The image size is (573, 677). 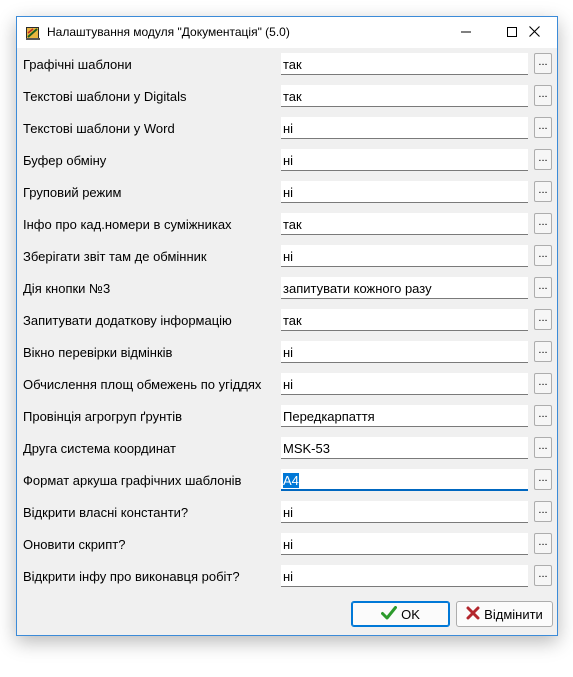 I want to click on ok-button-label: OK, so click(x=410, y=614).